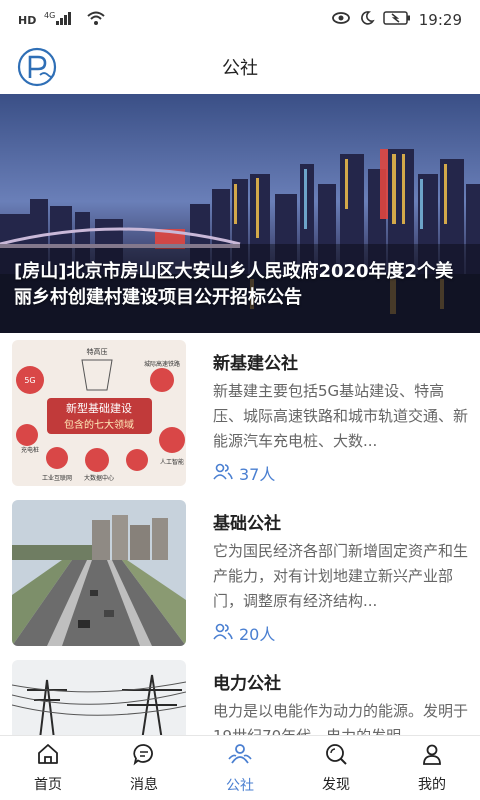  I want to click on member-count: 37人, so click(244, 473).